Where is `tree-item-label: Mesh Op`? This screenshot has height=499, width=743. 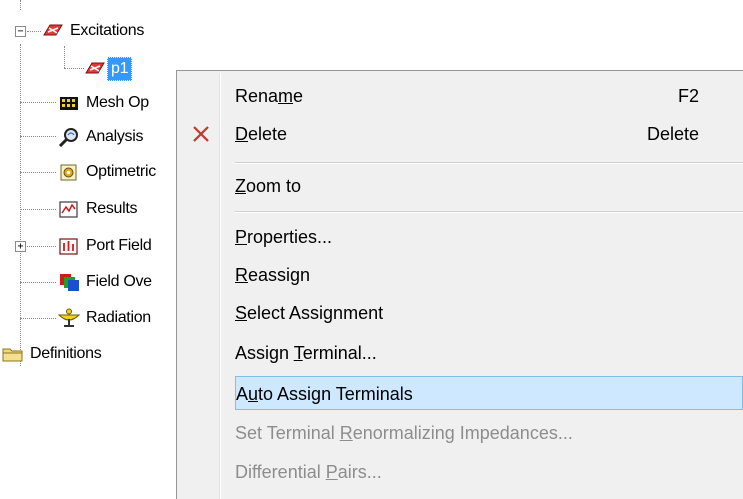
tree-item-label: Mesh Op is located at coordinates (117, 102).